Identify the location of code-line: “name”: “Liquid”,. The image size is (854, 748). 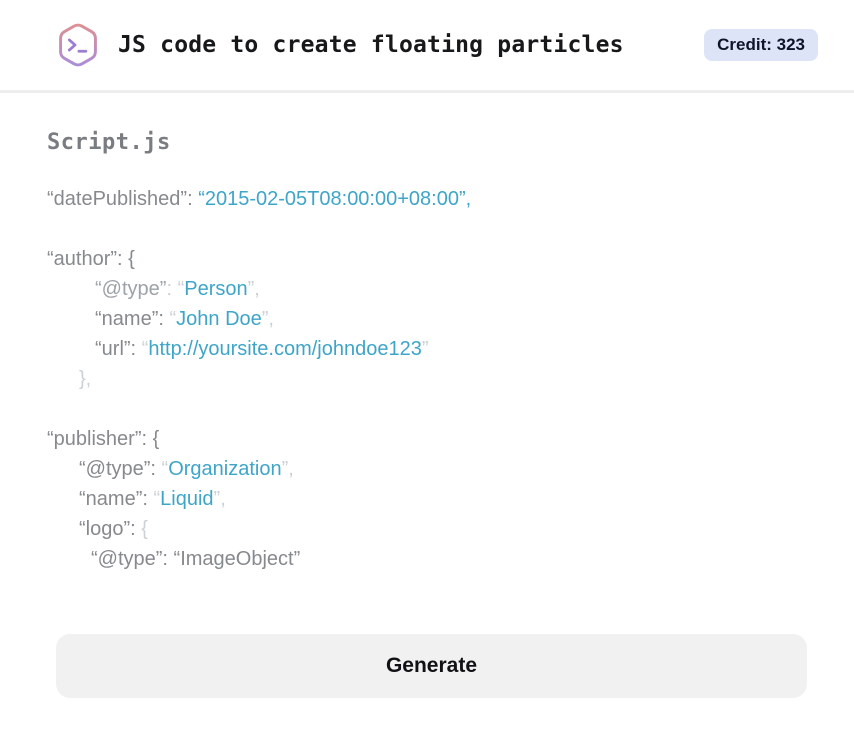
(427, 499).